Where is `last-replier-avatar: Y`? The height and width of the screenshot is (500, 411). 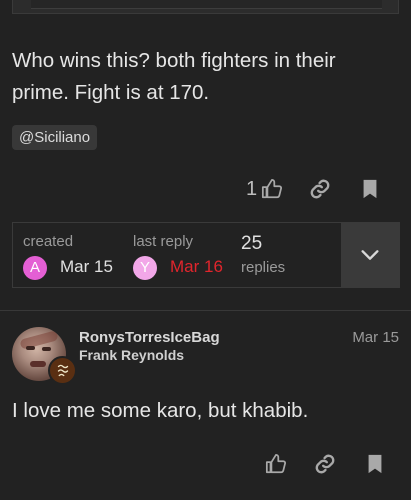 last-replier-avatar: Y is located at coordinates (145, 268).